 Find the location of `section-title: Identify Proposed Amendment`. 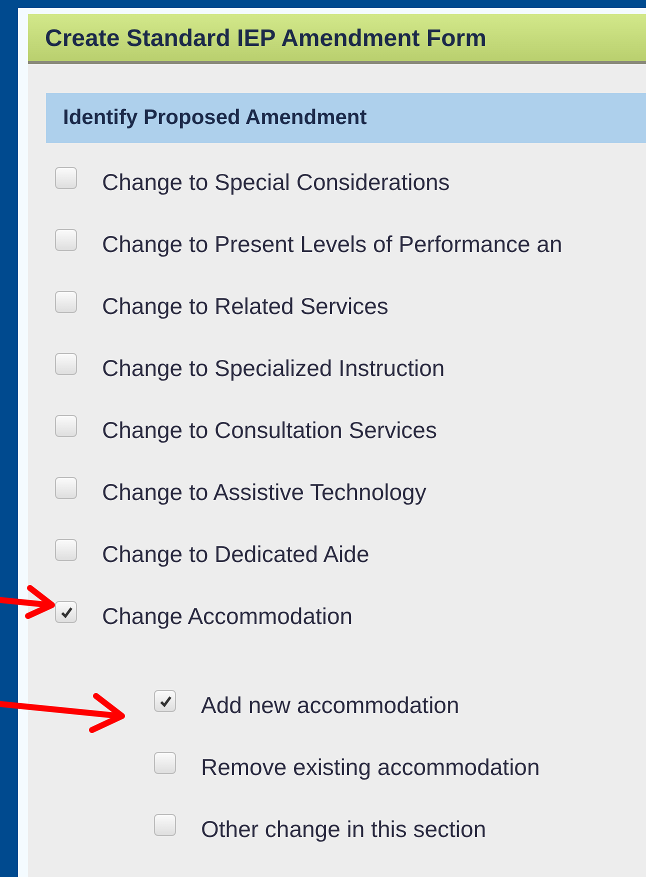

section-title: Identify Proposed Amendment is located at coordinates (346, 118).